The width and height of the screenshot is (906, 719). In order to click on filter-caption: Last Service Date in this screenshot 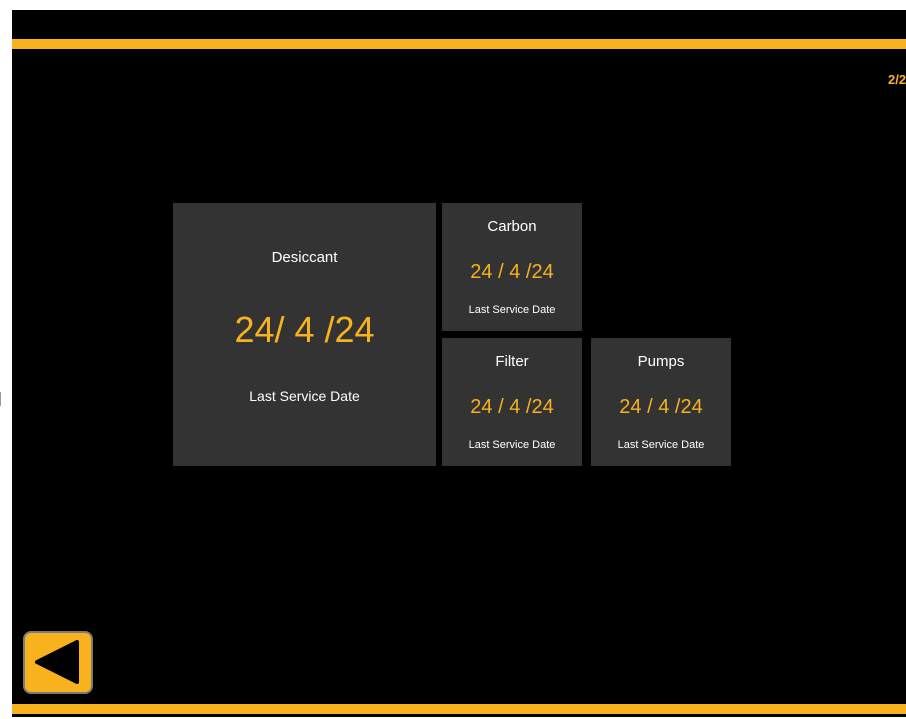, I will do `click(512, 445)`.